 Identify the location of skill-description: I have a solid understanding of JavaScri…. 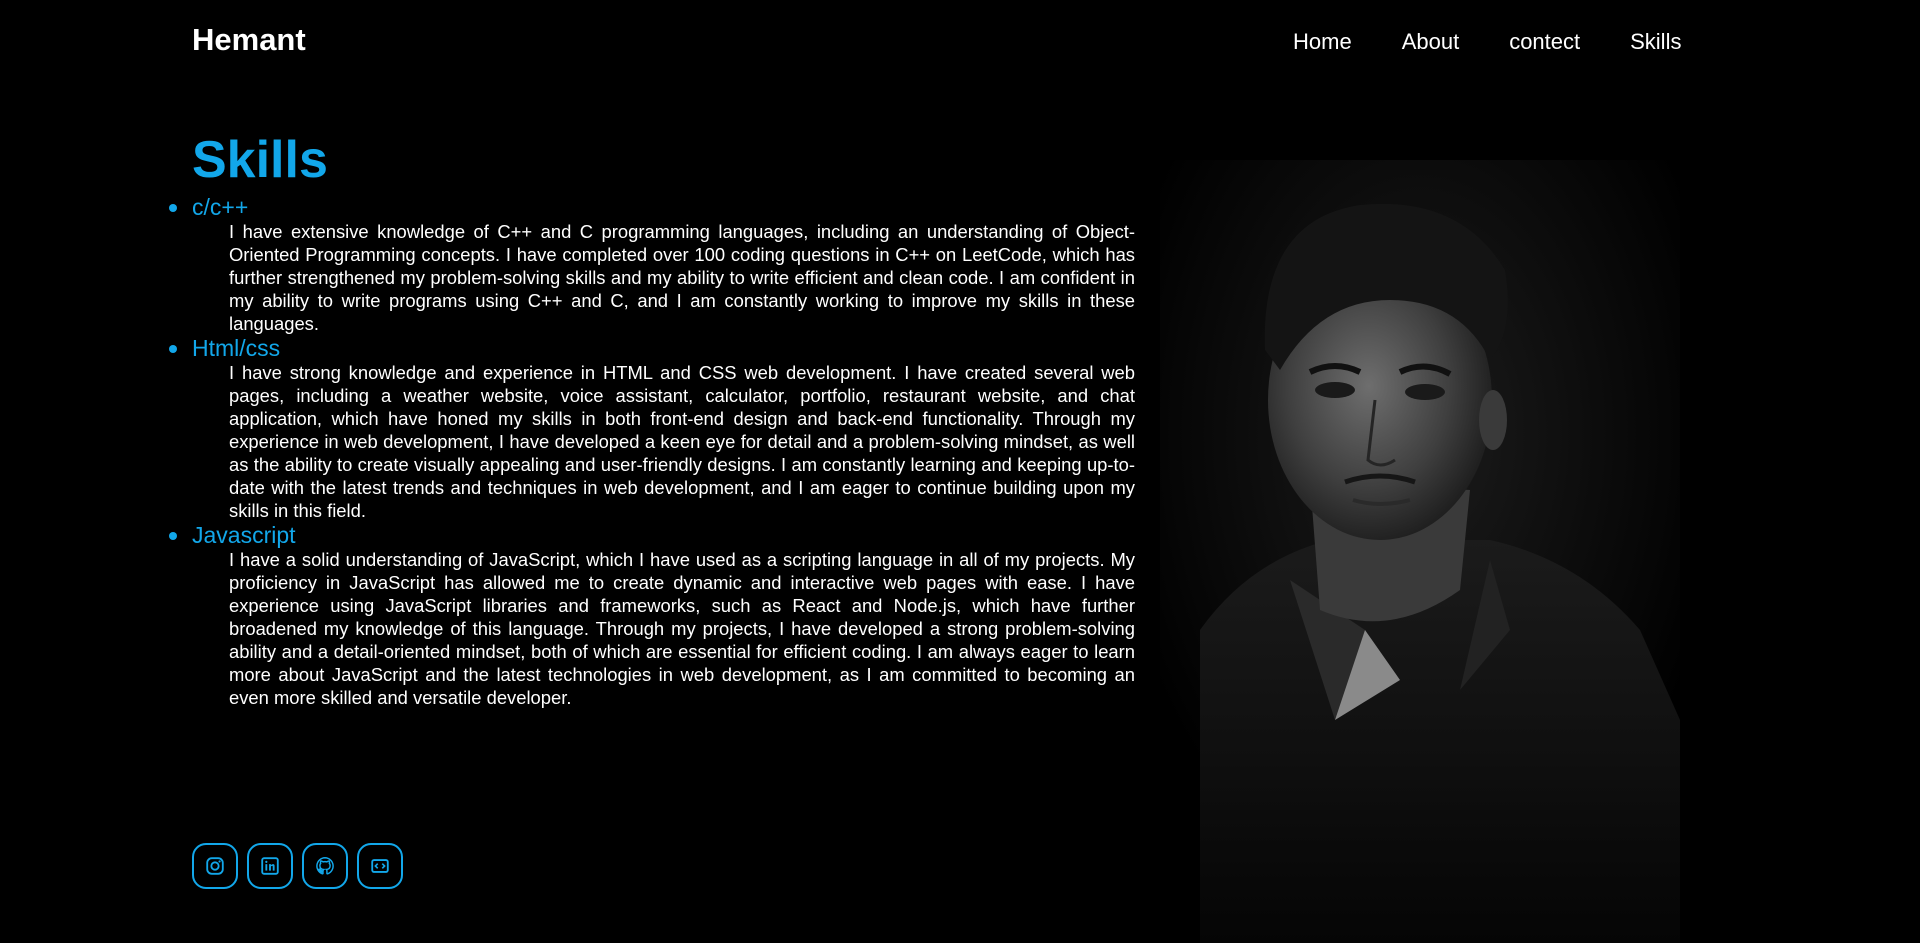
(682, 628).